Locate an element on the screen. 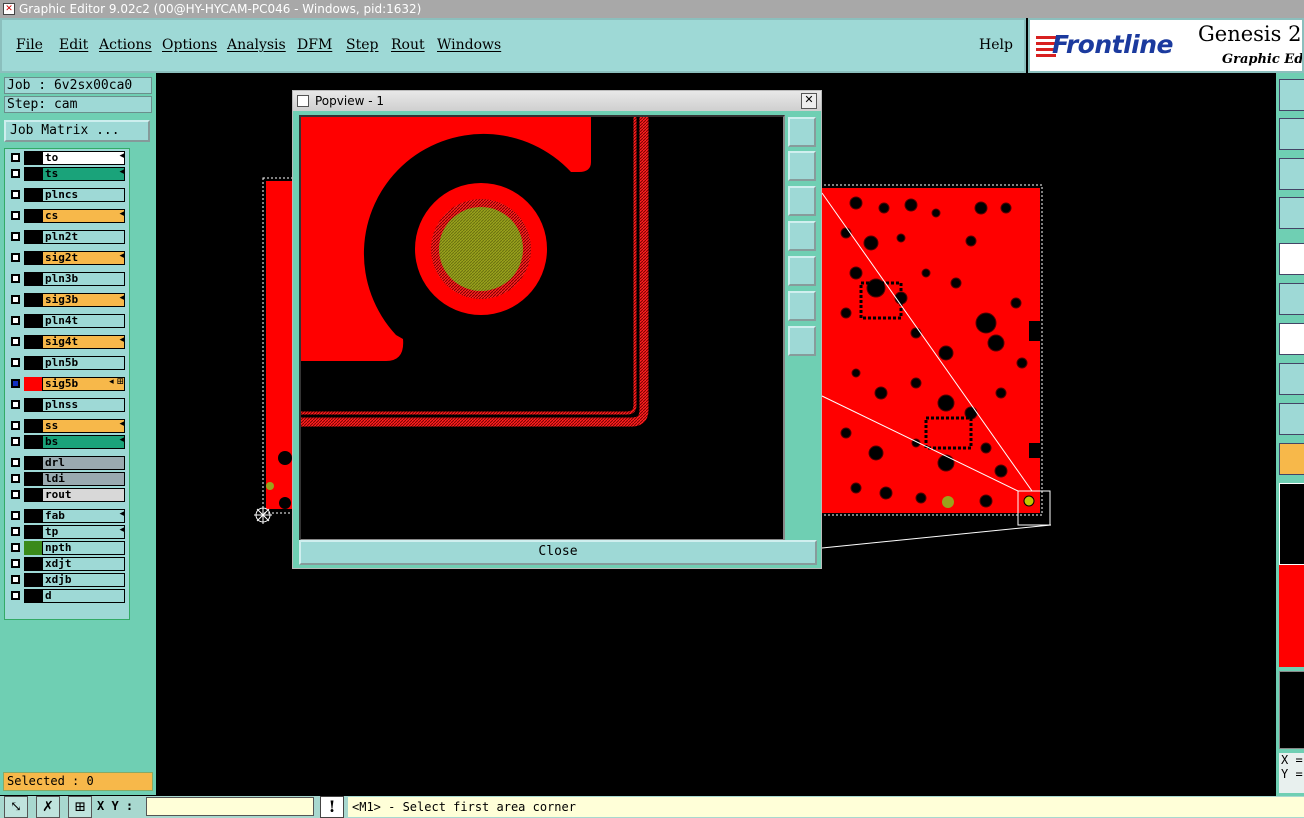  right-tool-3-icon is located at coordinates (1291, 174).